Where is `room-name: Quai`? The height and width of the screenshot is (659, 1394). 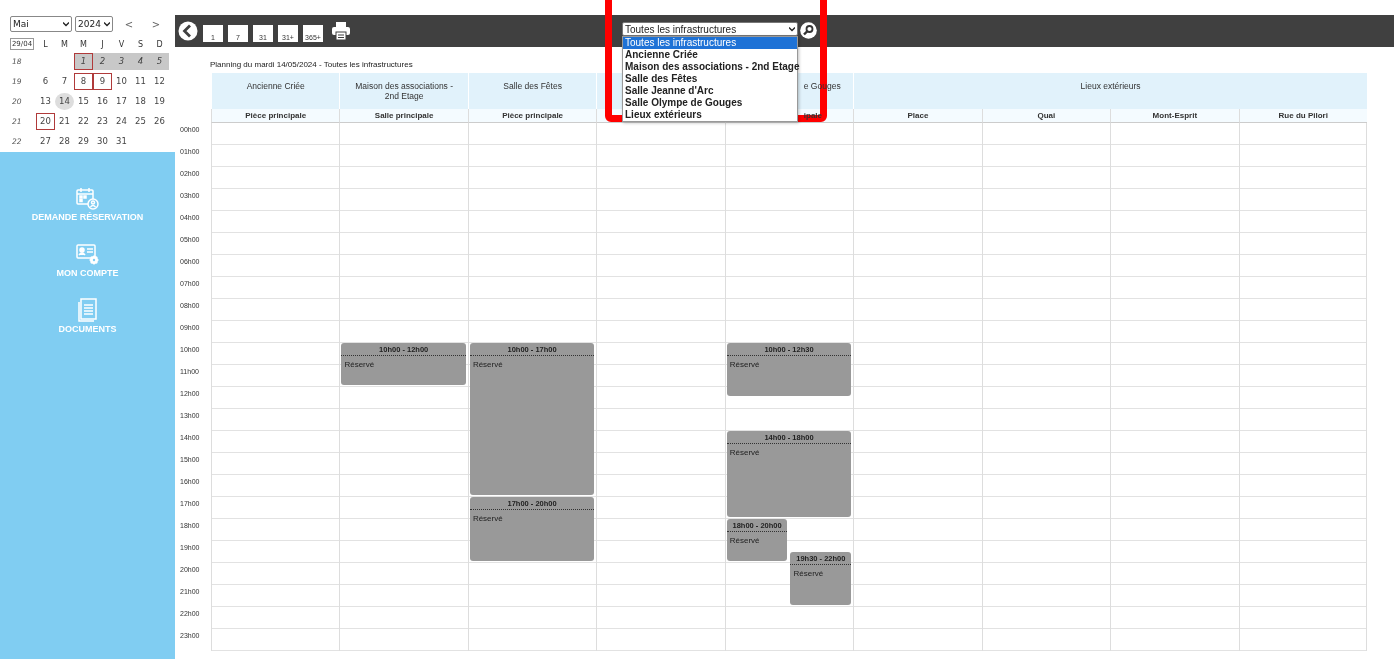 room-name: Quai is located at coordinates (1046, 115).